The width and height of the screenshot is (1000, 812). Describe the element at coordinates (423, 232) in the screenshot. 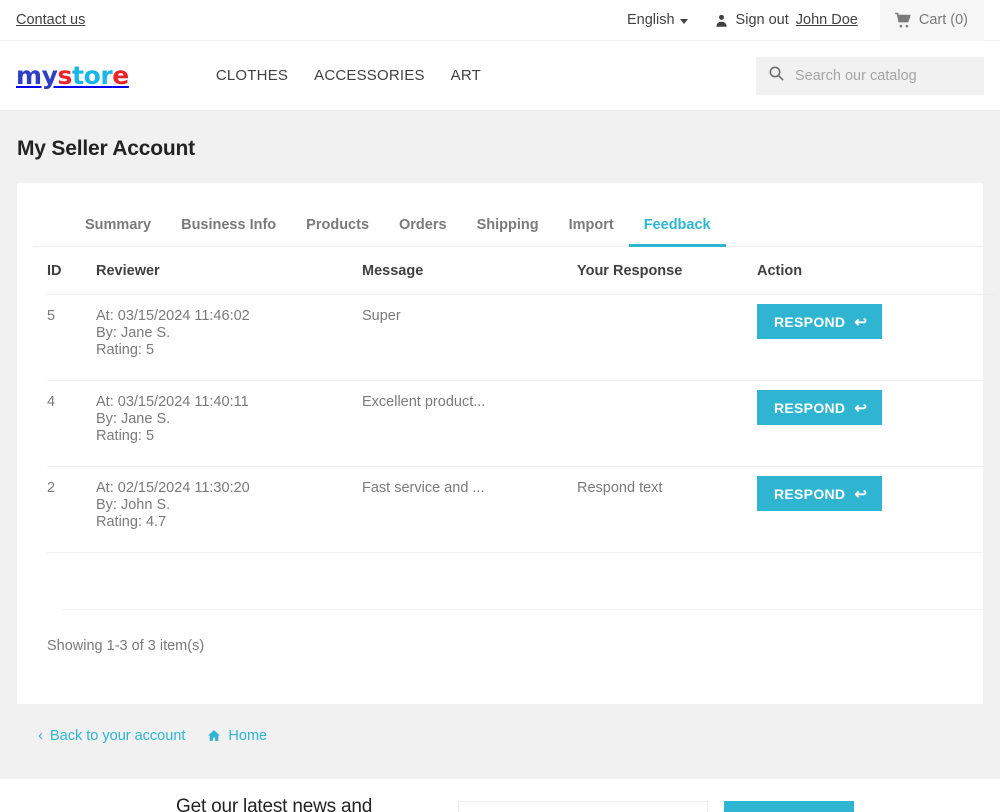

I see `tab-orders: Orders` at that location.